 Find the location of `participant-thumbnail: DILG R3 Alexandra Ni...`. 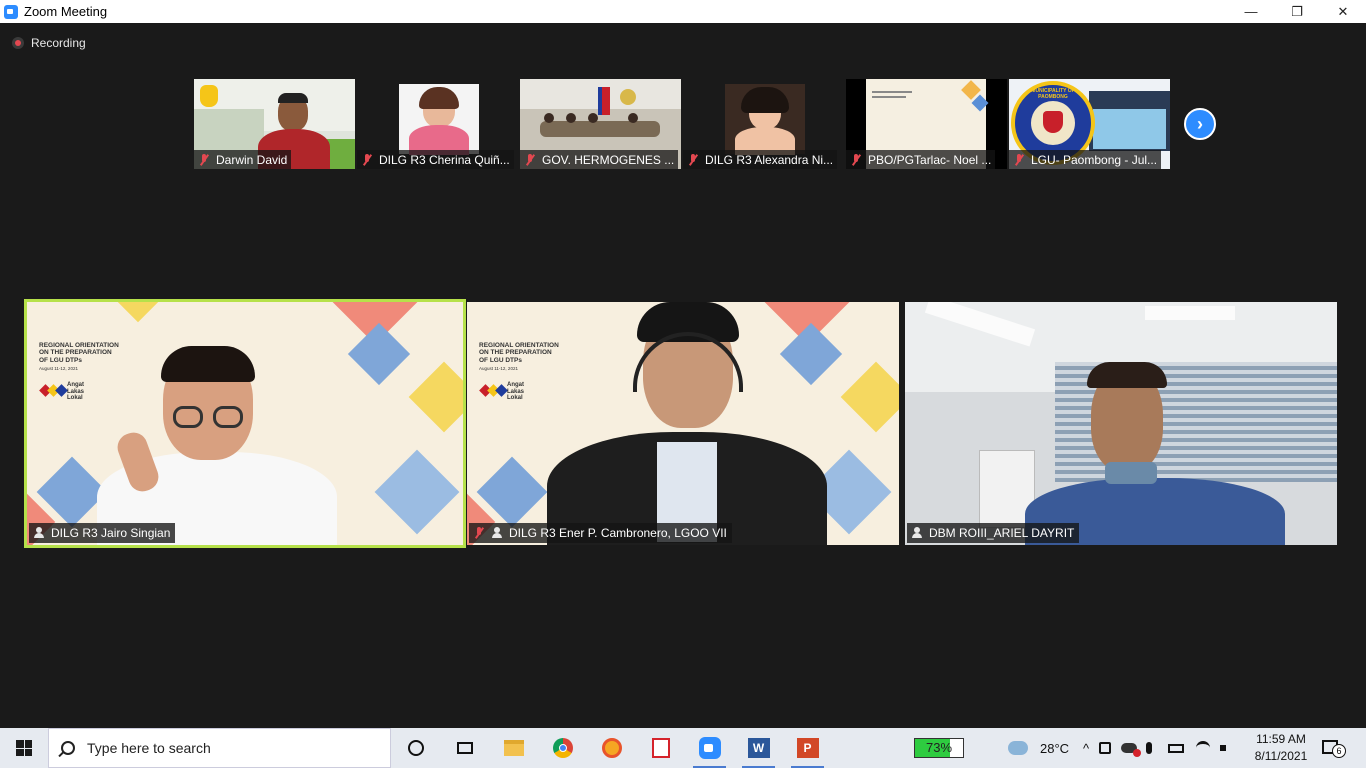

participant-thumbnail: DILG R3 Alexandra Ni... is located at coordinates (763, 124).